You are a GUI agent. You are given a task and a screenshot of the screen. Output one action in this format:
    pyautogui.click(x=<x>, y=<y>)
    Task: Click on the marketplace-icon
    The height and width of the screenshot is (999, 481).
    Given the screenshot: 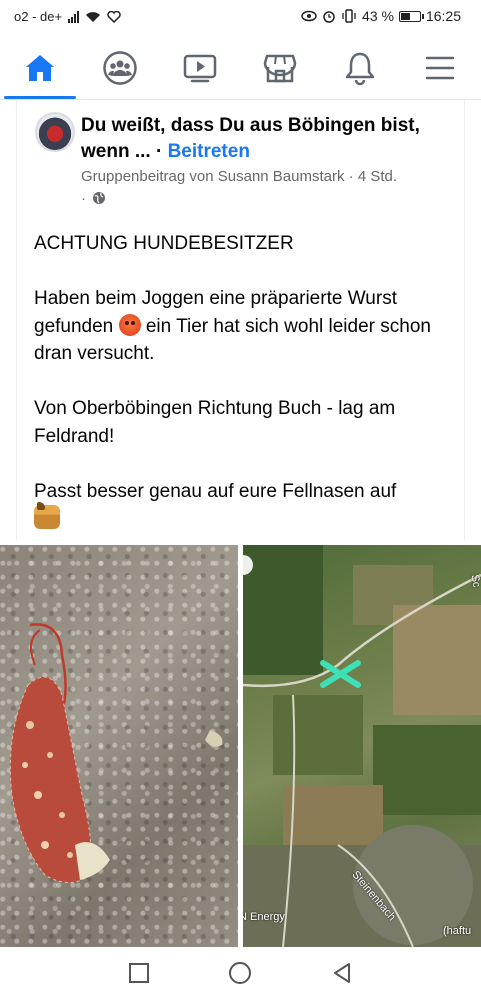 What is the action you would take?
    pyautogui.click(x=280, y=68)
    